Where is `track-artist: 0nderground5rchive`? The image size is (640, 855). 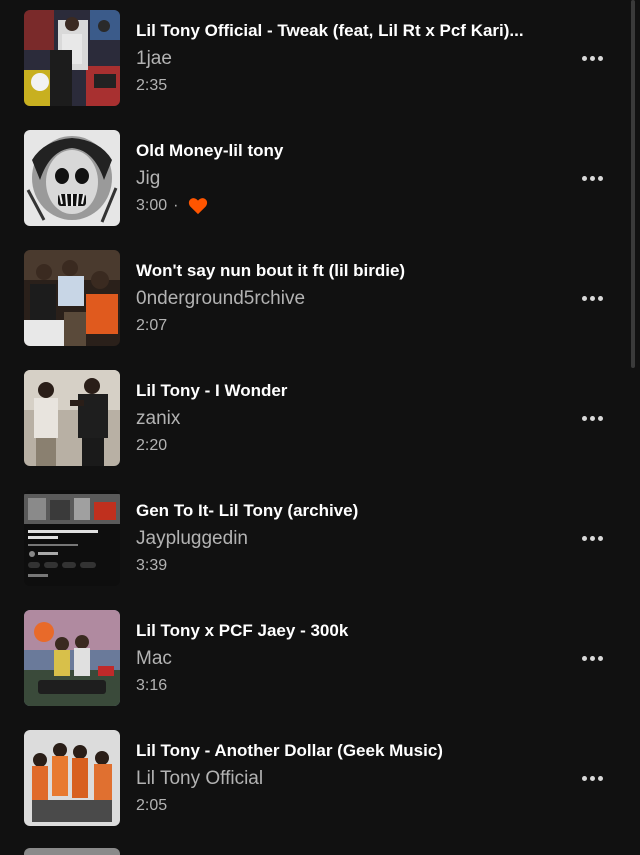
track-artist: 0nderground5rchive is located at coordinates (346, 299).